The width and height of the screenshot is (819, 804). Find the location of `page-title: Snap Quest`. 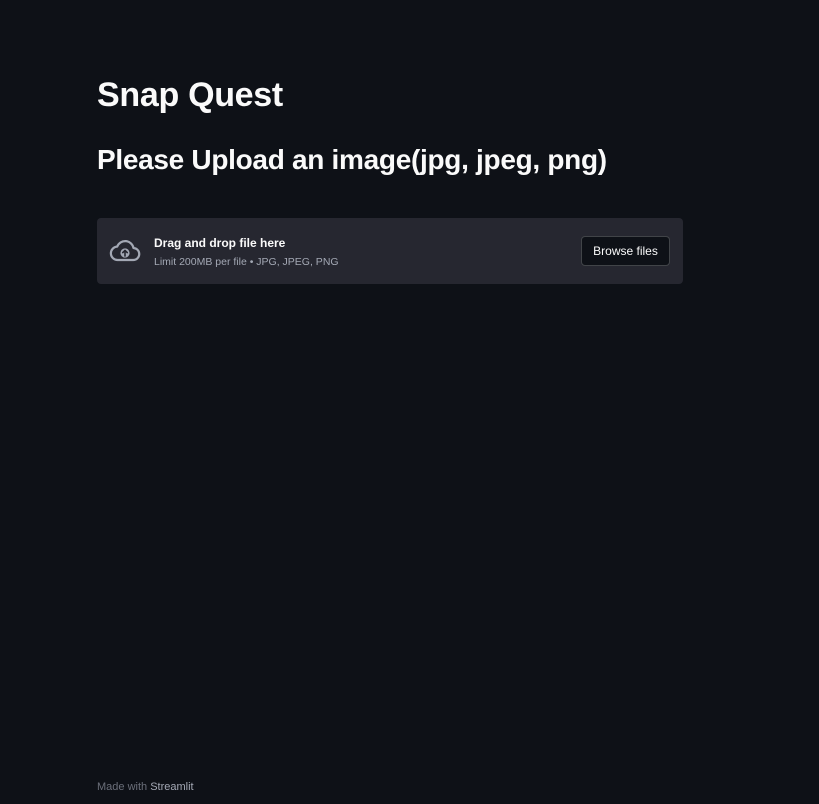

page-title: Snap Quest is located at coordinates (190, 95).